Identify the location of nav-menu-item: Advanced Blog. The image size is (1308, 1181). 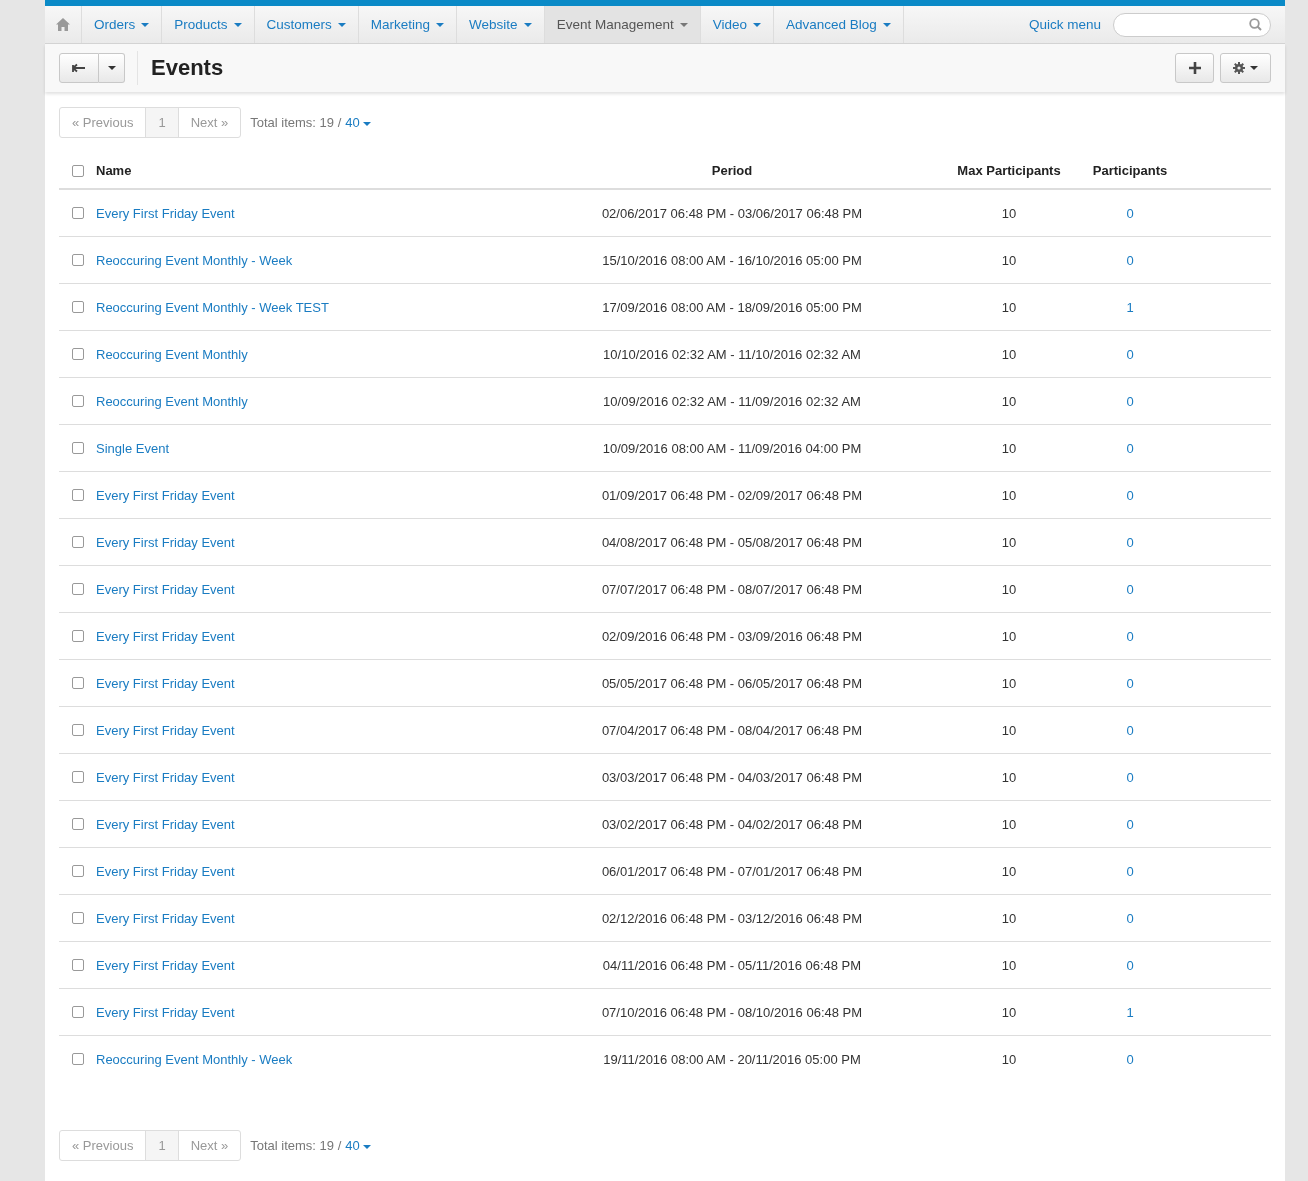
(839, 24).